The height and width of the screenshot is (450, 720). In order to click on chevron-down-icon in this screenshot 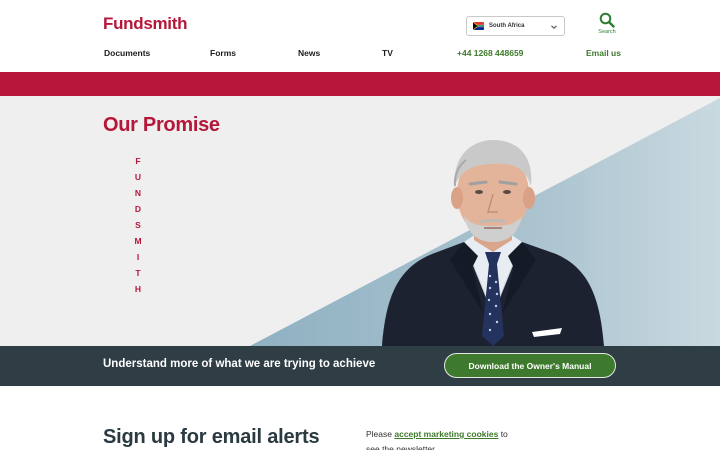, I will do `click(554, 27)`.